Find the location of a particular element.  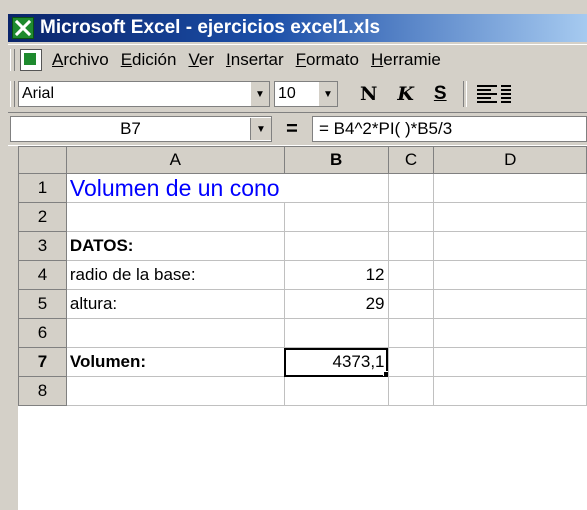

formula-bar: B7 ▼ = = B4^2*PI( )*B5/3 is located at coordinates (297, 129).